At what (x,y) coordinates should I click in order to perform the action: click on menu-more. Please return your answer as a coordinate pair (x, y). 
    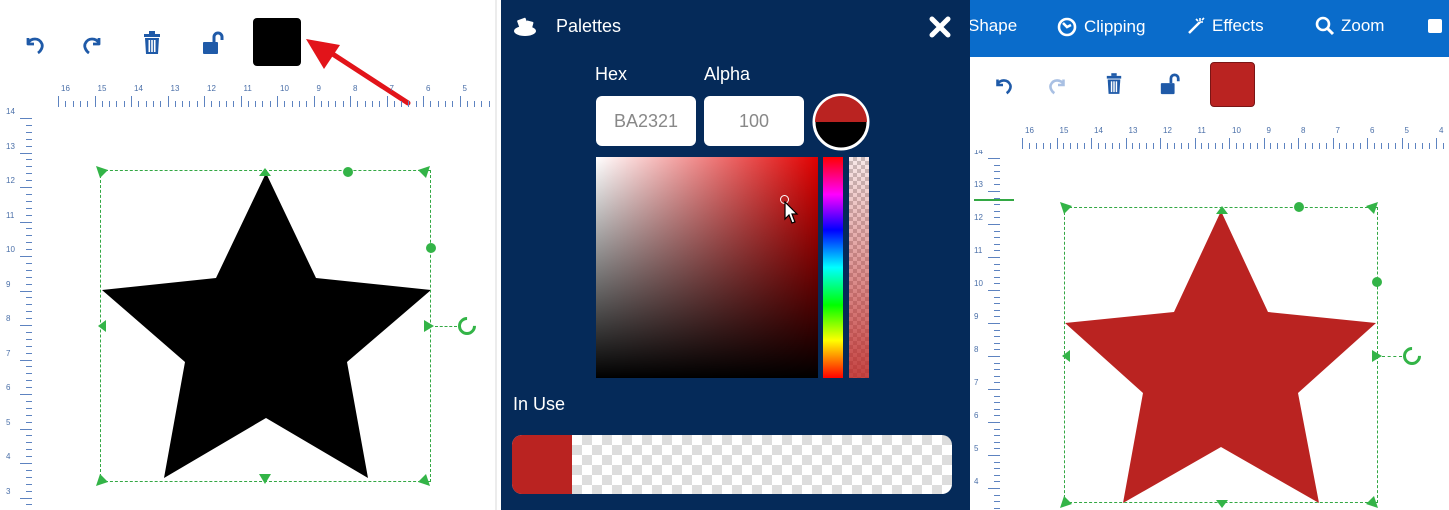
    Looking at the image, I should click on (1435, 26).